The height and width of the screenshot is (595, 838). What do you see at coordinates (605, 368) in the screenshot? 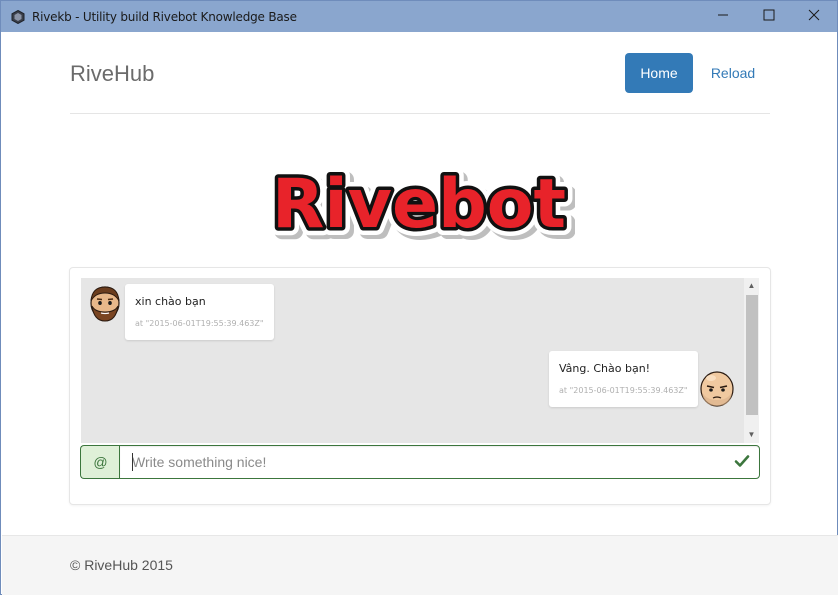
I see `message-text: Vâng. Chào bạn!` at bounding box center [605, 368].